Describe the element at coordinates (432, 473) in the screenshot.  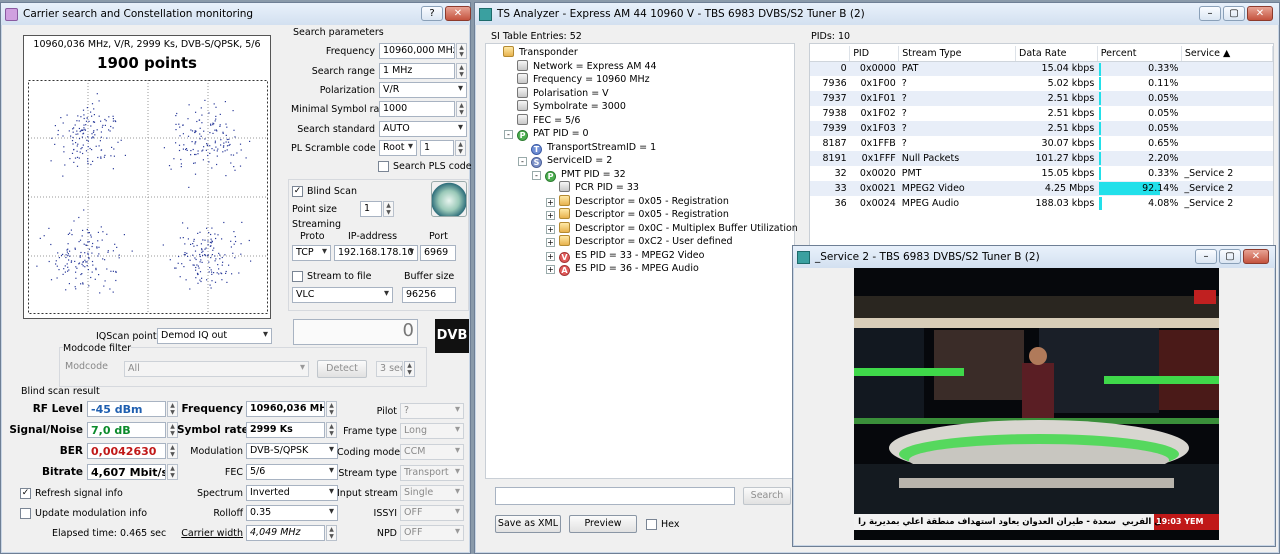
I see `stream-type-select: Transport` at that location.